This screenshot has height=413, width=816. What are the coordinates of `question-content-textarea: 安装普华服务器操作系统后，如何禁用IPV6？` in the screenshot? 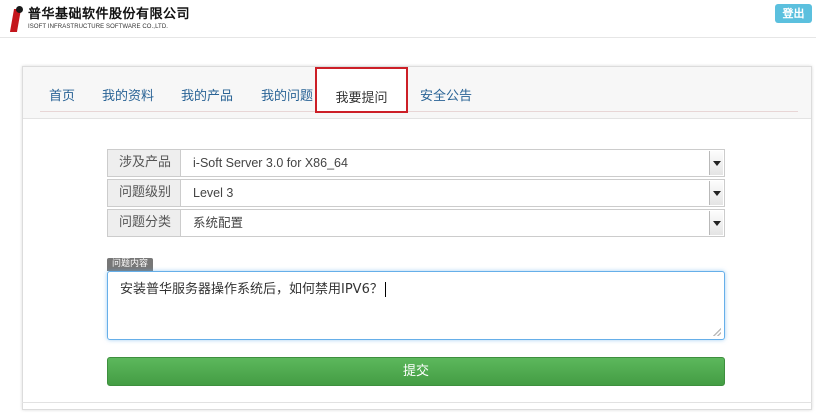 It's located at (416, 305).